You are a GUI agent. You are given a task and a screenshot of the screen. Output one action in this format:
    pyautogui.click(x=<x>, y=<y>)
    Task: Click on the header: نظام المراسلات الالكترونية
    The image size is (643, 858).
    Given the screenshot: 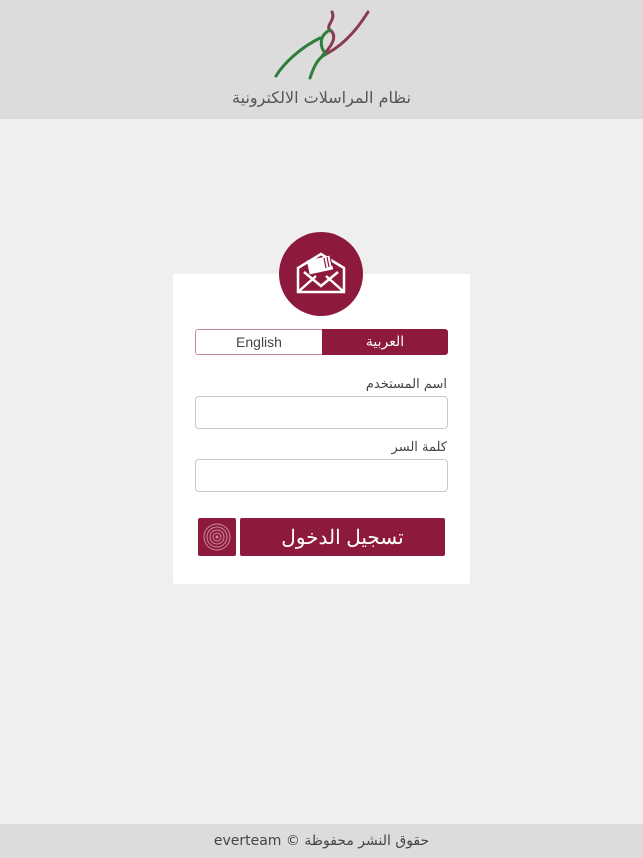 What is the action you would take?
    pyautogui.click(x=321, y=59)
    